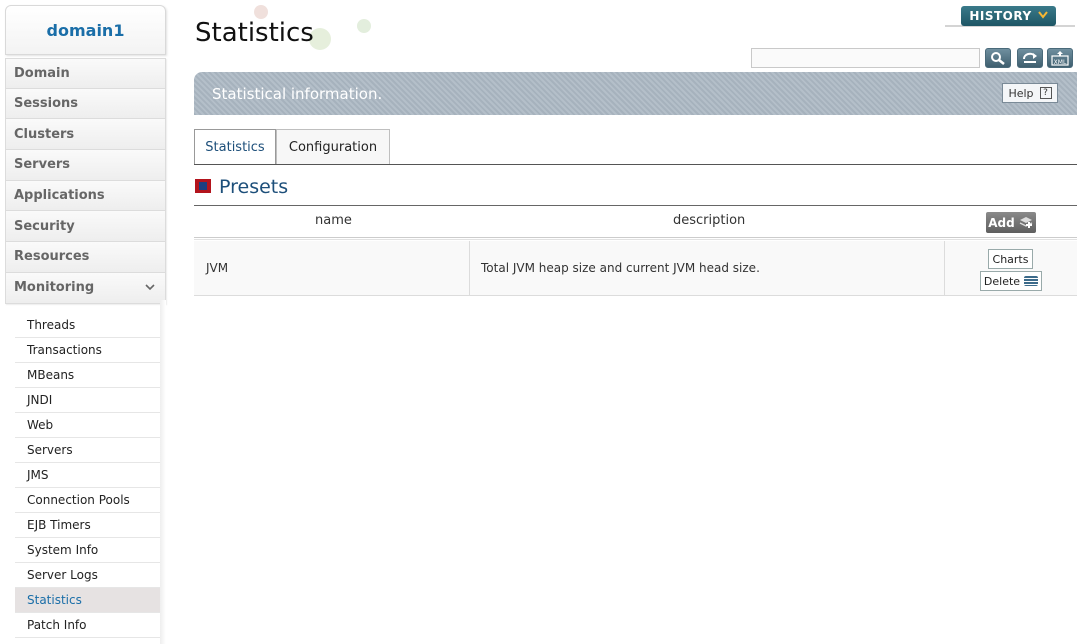  What do you see at coordinates (865, 58) in the screenshot?
I see `search-input` at bounding box center [865, 58].